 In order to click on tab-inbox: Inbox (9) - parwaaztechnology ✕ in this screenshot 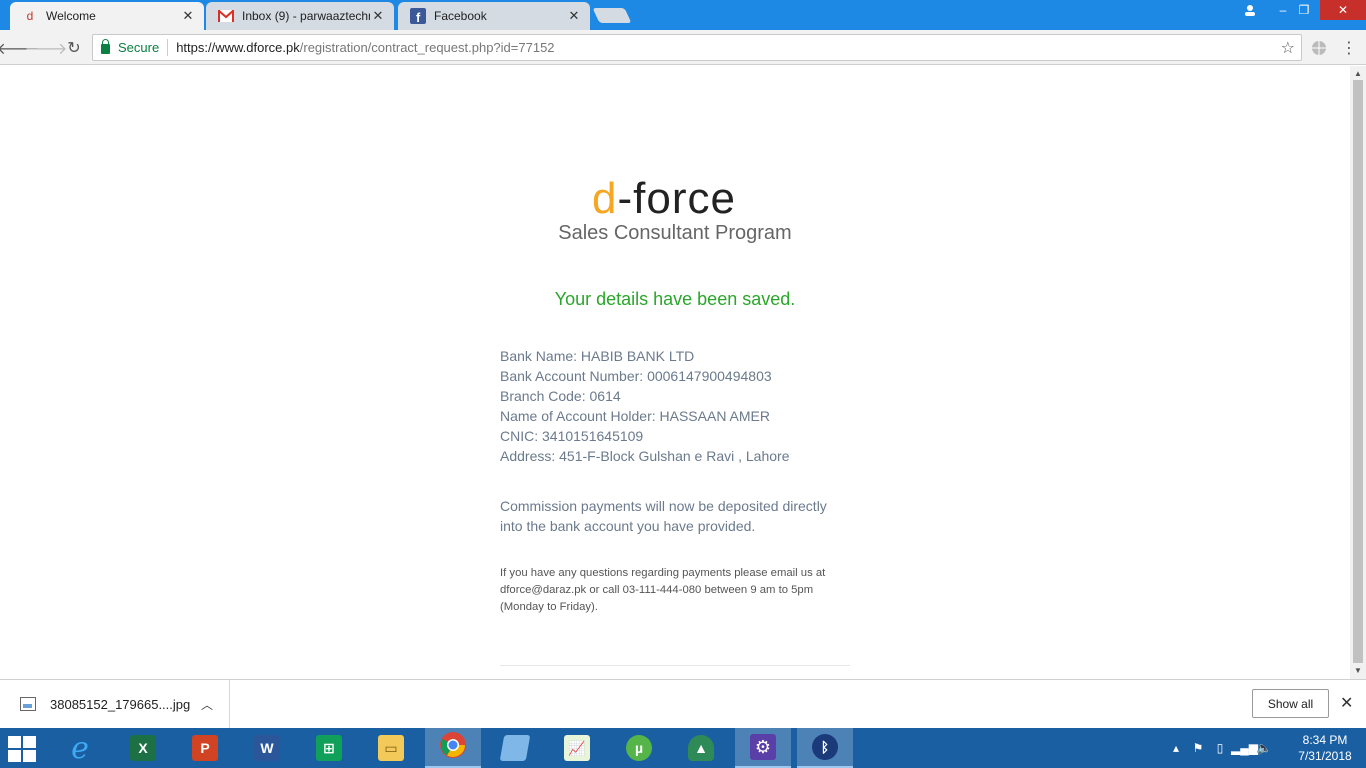, I will do `click(300, 16)`.